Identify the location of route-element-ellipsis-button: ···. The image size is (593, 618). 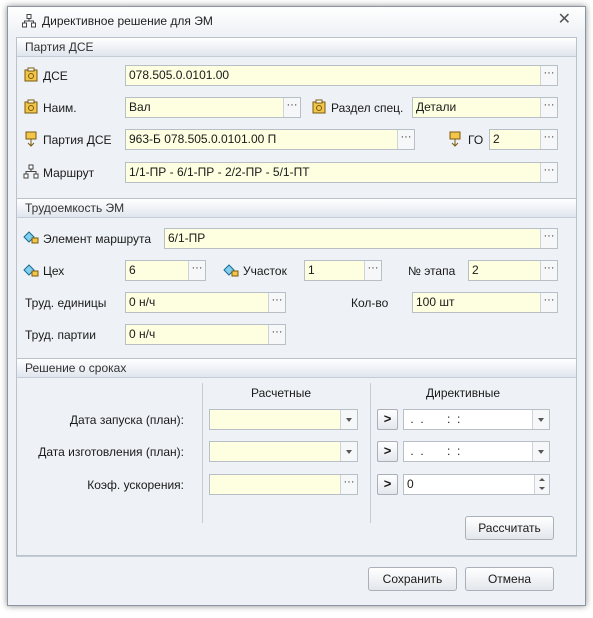
(548, 238).